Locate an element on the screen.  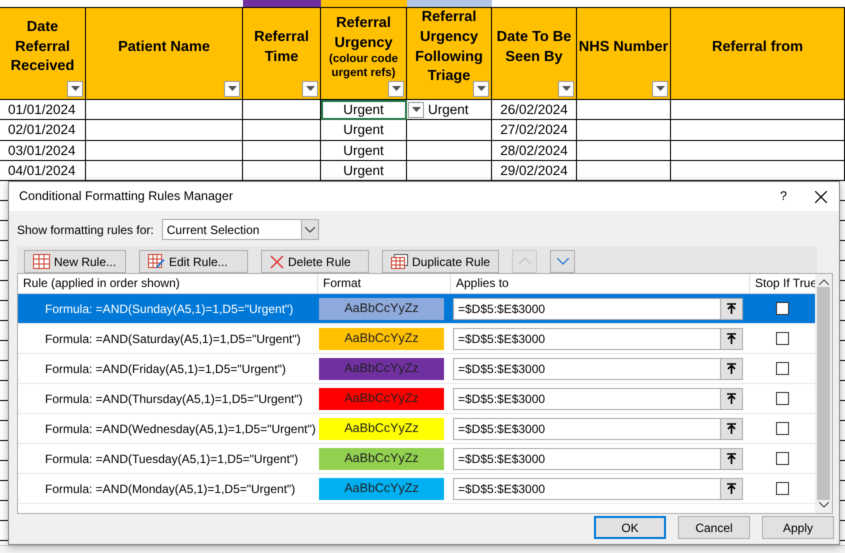
scrollbar-thumb is located at coordinates (823, 393).